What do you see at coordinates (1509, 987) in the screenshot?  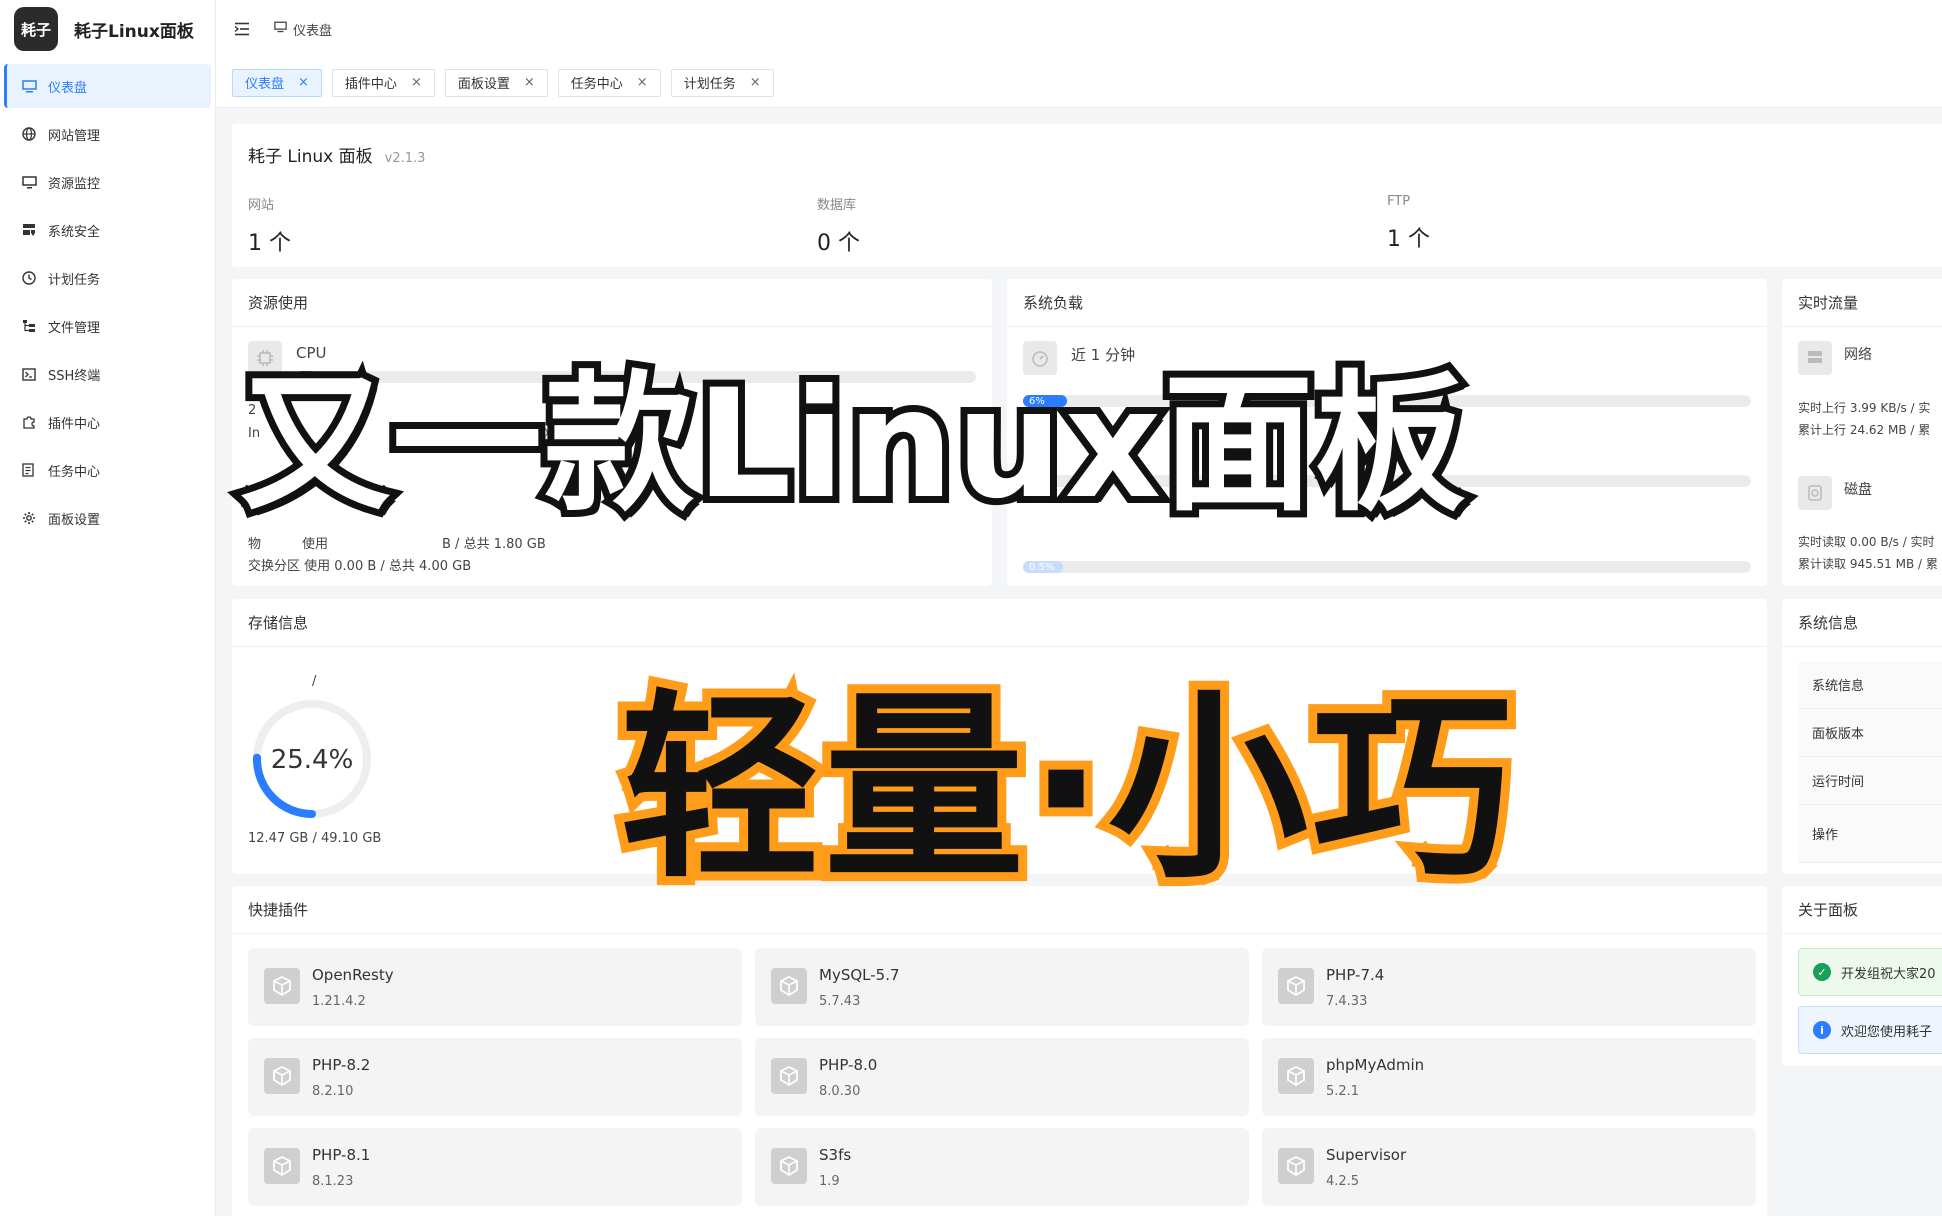 I see `plugin-item: PHP-7.4 7.4.33` at bounding box center [1509, 987].